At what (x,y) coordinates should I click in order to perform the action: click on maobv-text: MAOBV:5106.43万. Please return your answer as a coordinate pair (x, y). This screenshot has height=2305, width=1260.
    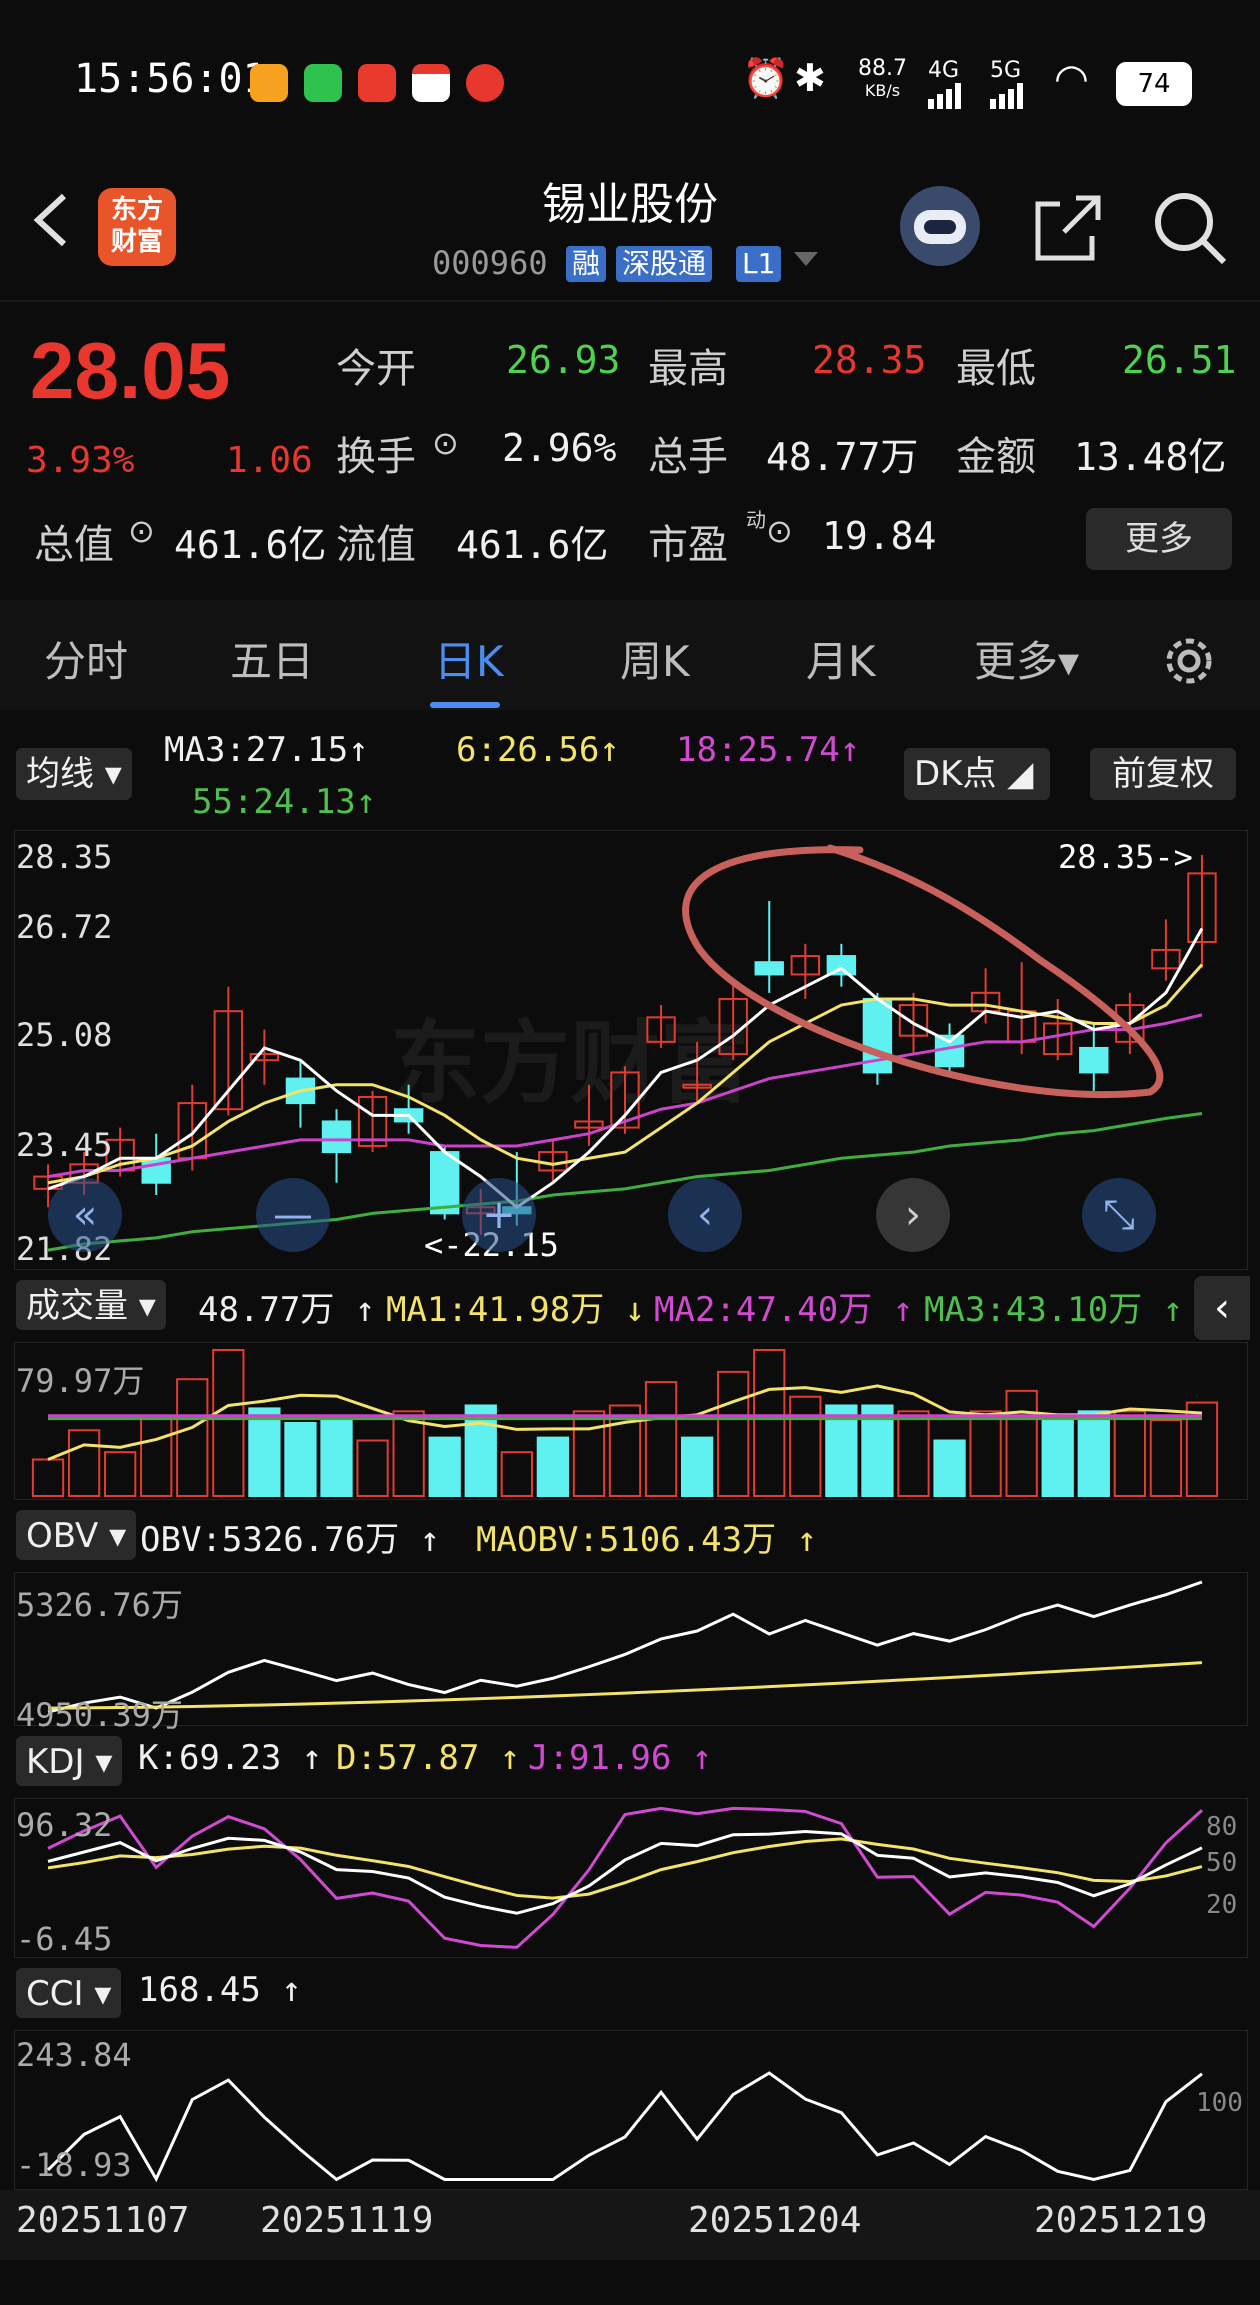
    Looking at the image, I should click on (626, 1540).